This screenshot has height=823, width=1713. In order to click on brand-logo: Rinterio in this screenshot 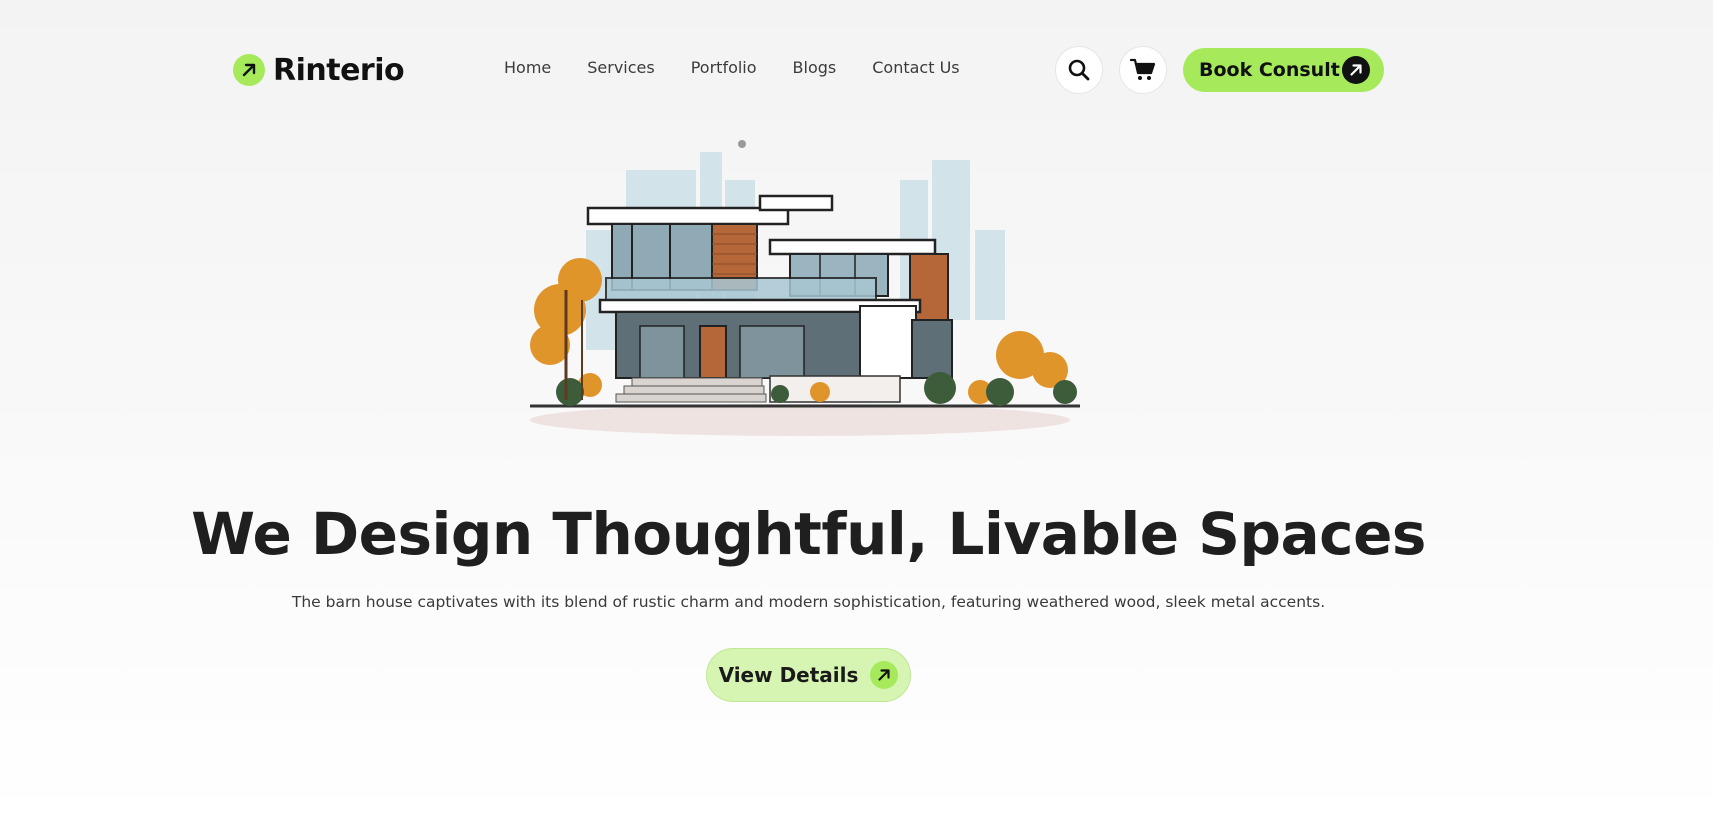, I will do `click(319, 70)`.